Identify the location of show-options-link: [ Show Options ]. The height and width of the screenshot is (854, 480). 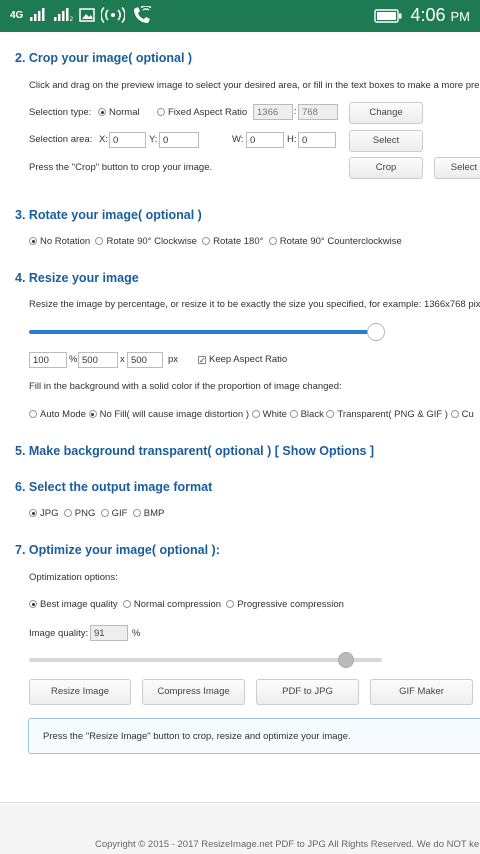
(324, 451).